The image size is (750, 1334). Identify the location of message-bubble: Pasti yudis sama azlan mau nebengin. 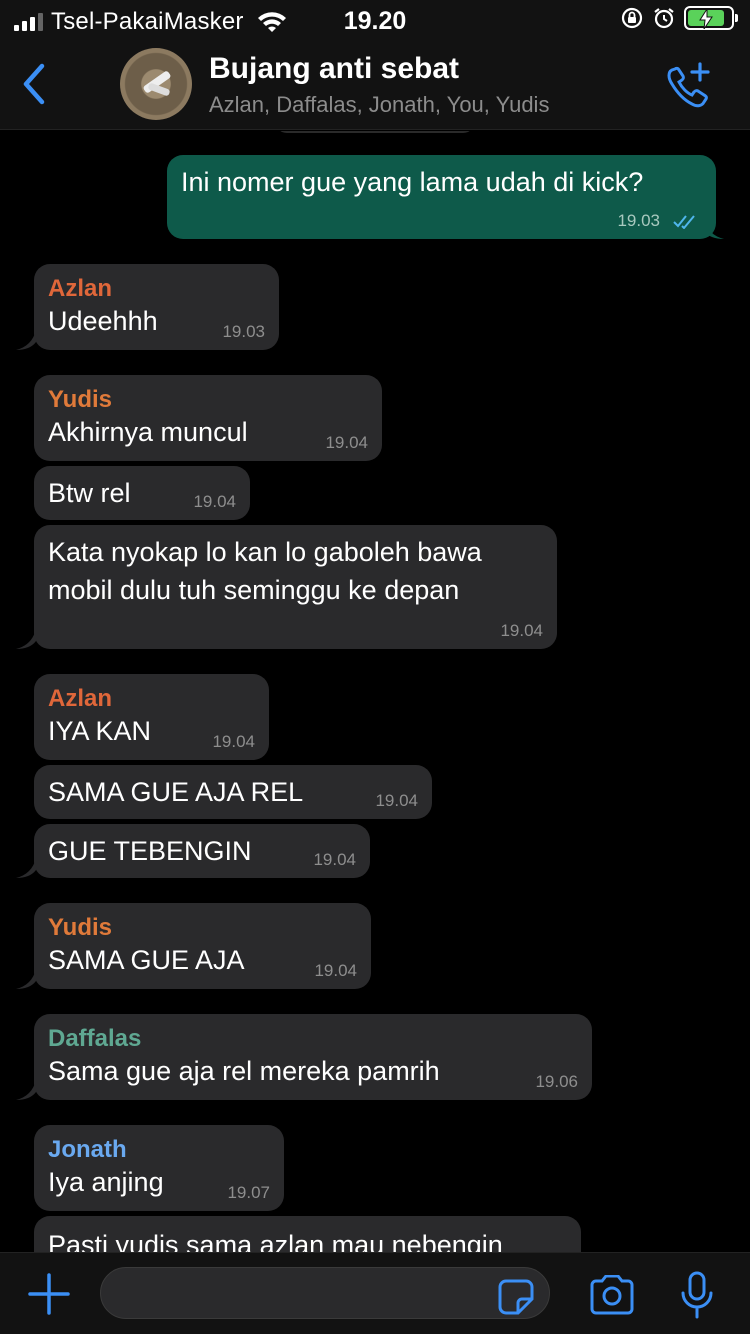
(307, 1234).